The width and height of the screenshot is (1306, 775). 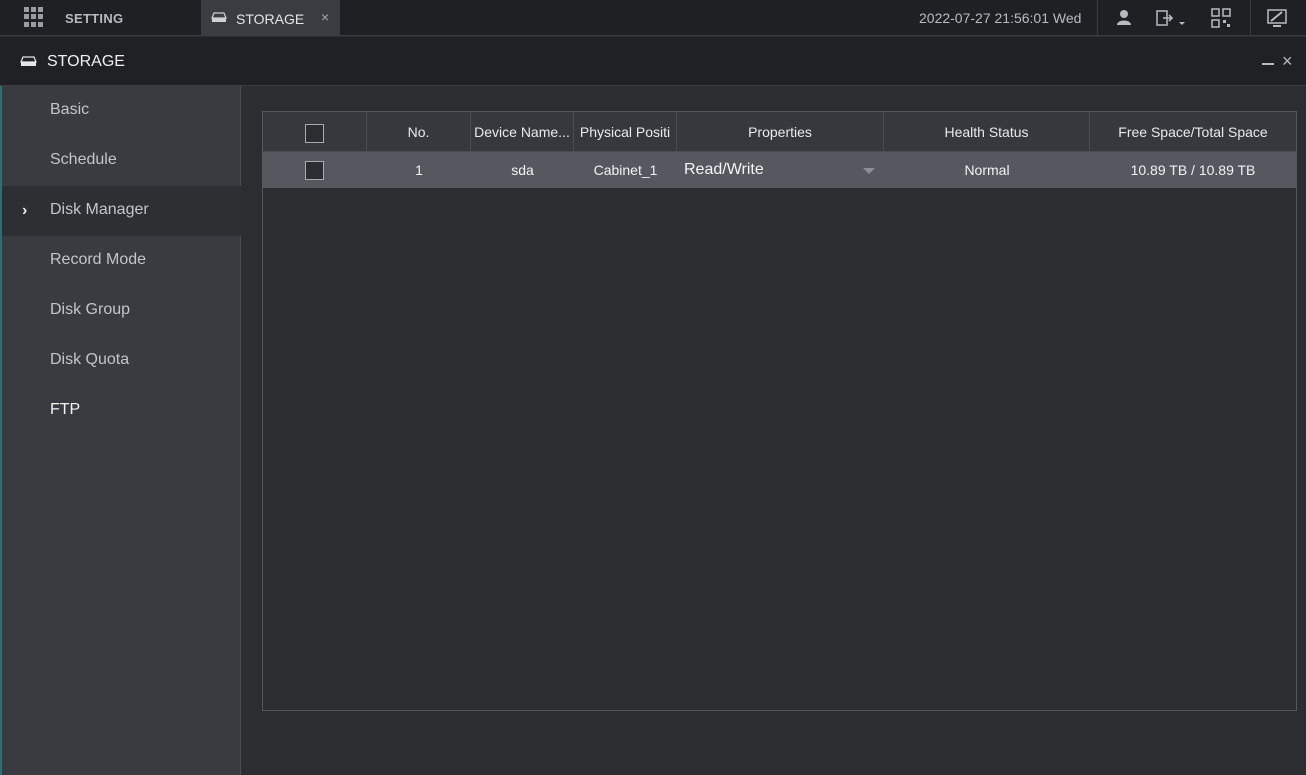 What do you see at coordinates (1221, 18) in the screenshot?
I see `qr-code-icon` at bounding box center [1221, 18].